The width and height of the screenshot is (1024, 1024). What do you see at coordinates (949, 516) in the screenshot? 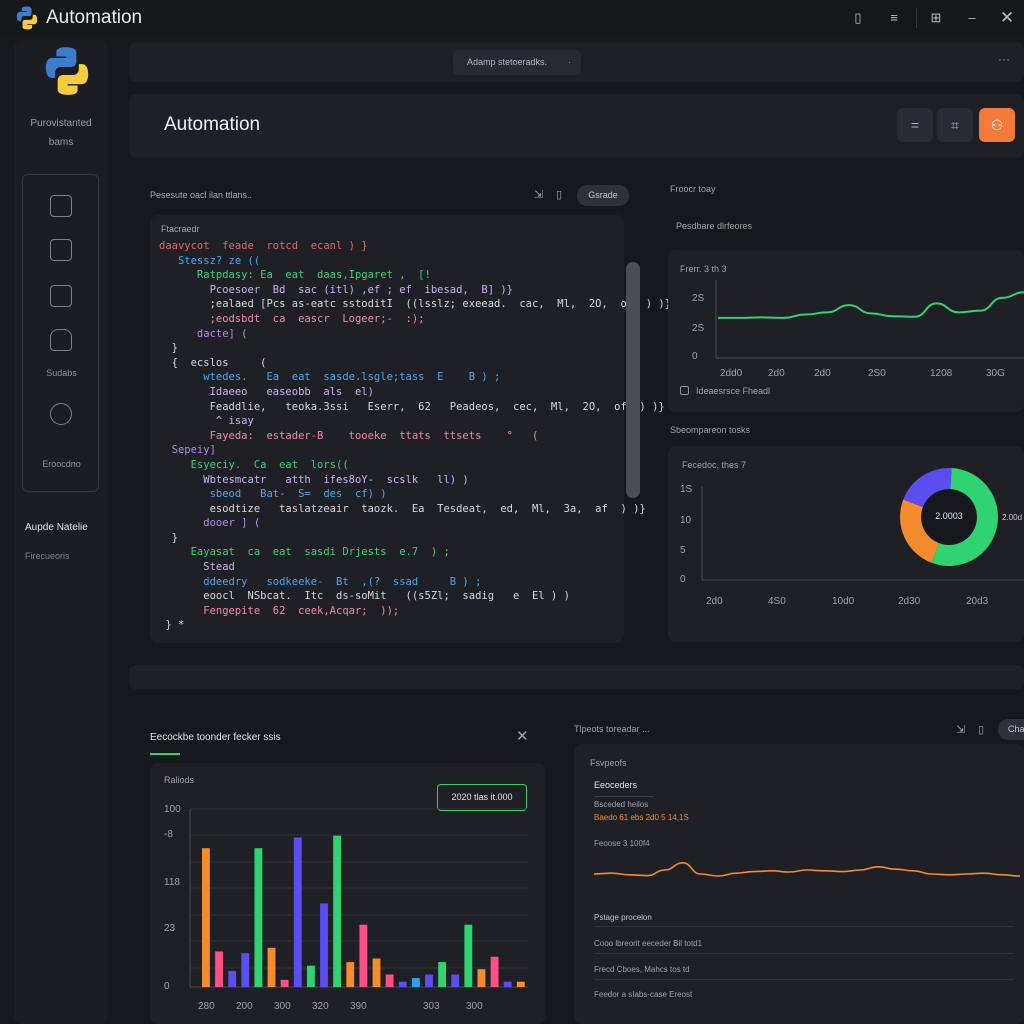
I see `donut-center-value: 2.0003` at bounding box center [949, 516].